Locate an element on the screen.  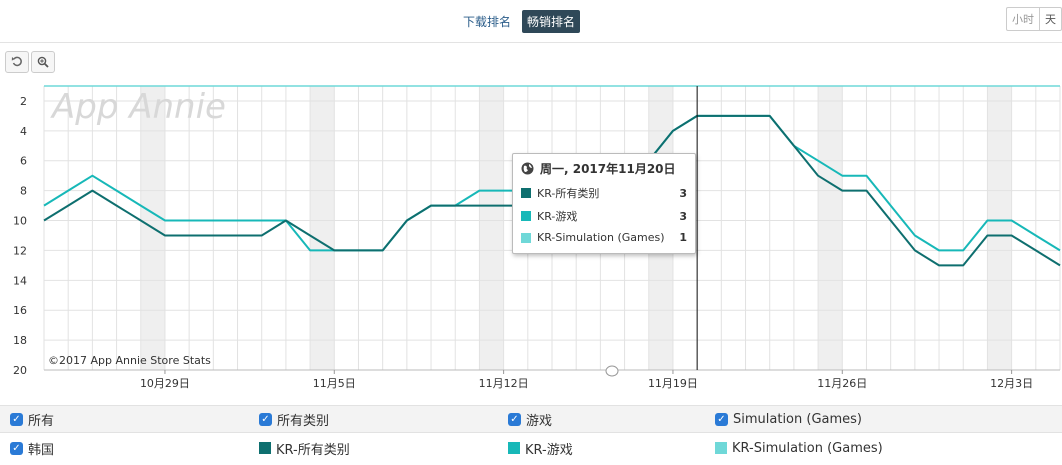
reset-zoom-button is located at coordinates (17, 62).